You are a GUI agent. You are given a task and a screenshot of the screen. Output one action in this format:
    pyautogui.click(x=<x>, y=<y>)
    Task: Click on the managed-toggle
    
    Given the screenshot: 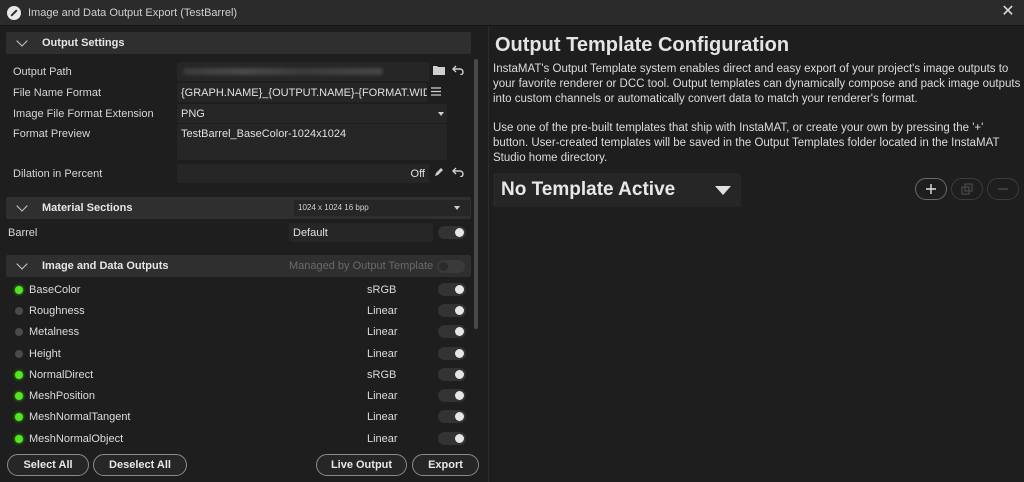 What is the action you would take?
    pyautogui.click(x=451, y=266)
    